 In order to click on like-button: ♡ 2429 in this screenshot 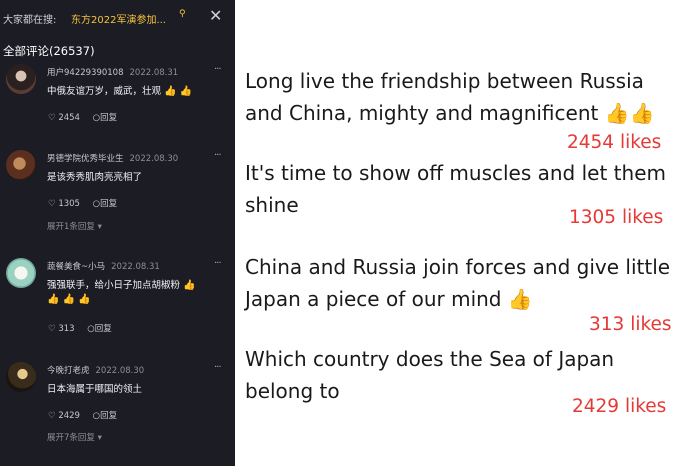, I will do `click(64, 416)`.